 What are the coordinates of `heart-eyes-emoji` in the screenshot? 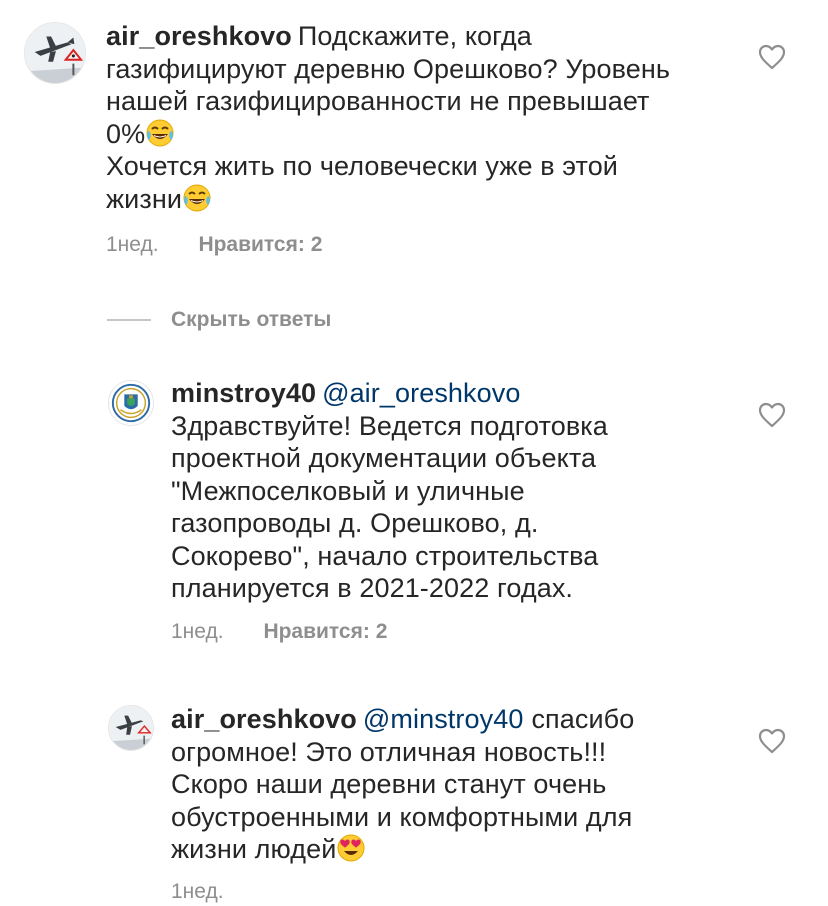 It's located at (351, 848).